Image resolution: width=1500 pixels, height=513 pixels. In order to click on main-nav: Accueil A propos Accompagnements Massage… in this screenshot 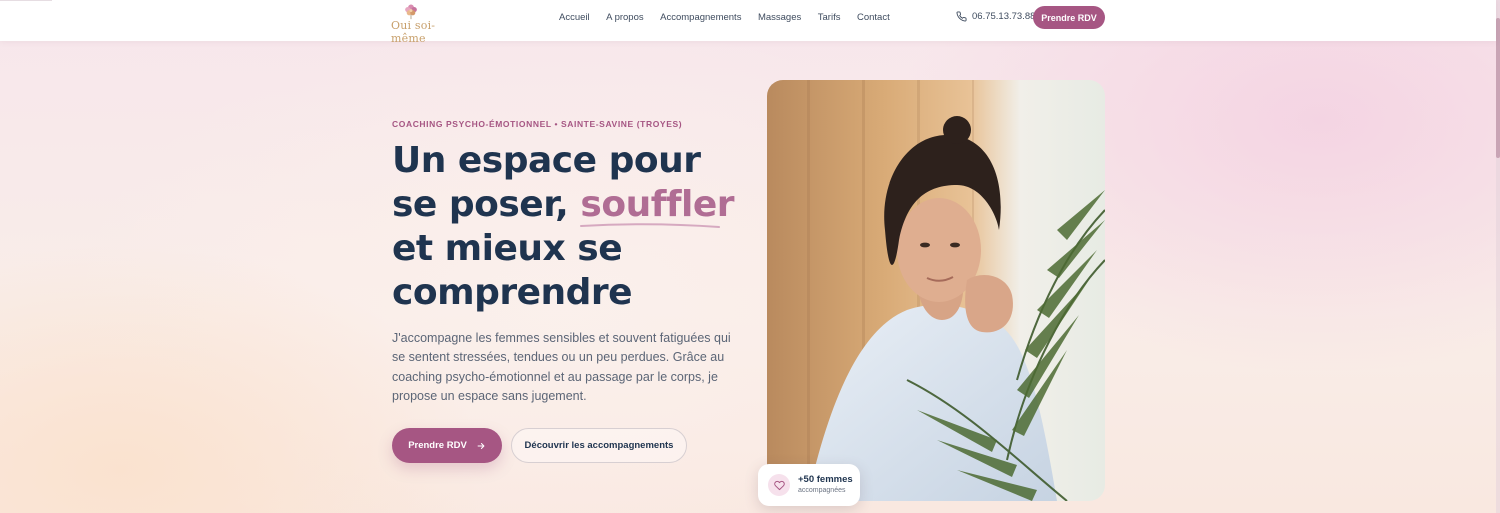, I will do `click(732, 17)`.